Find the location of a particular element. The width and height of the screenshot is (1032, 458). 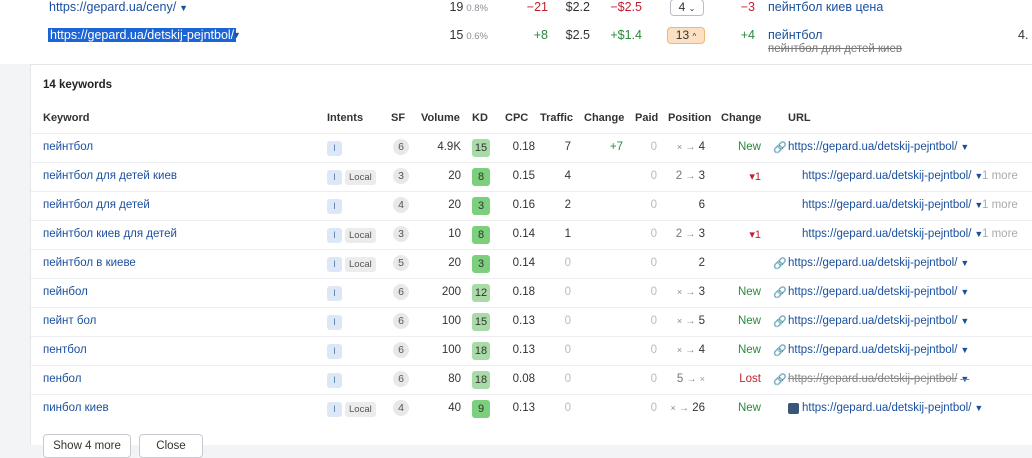

col-position-change: Change is located at coordinates (741, 118).